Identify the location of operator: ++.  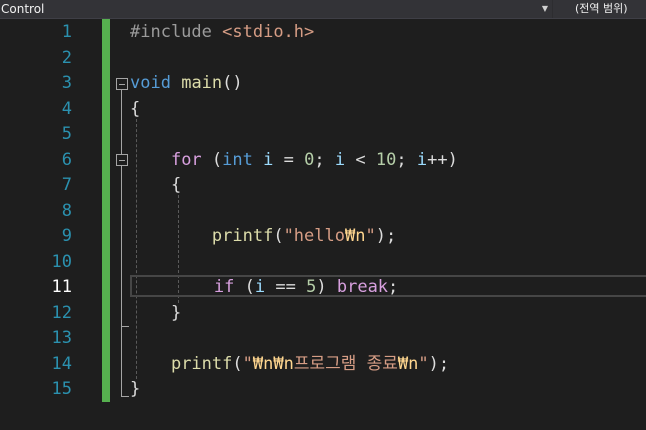
(437, 159).